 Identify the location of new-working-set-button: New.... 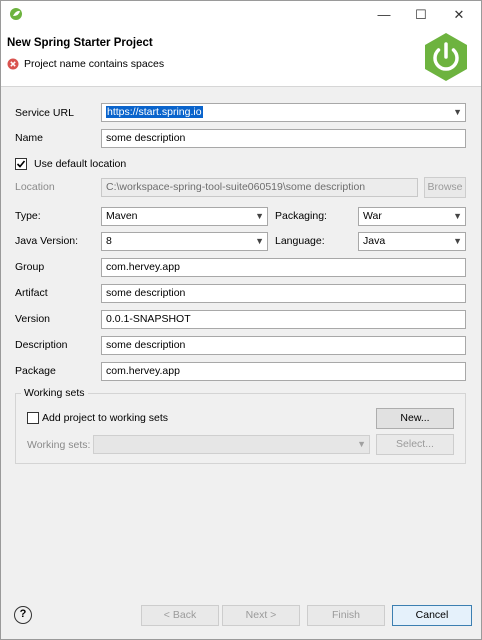
(415, 418).